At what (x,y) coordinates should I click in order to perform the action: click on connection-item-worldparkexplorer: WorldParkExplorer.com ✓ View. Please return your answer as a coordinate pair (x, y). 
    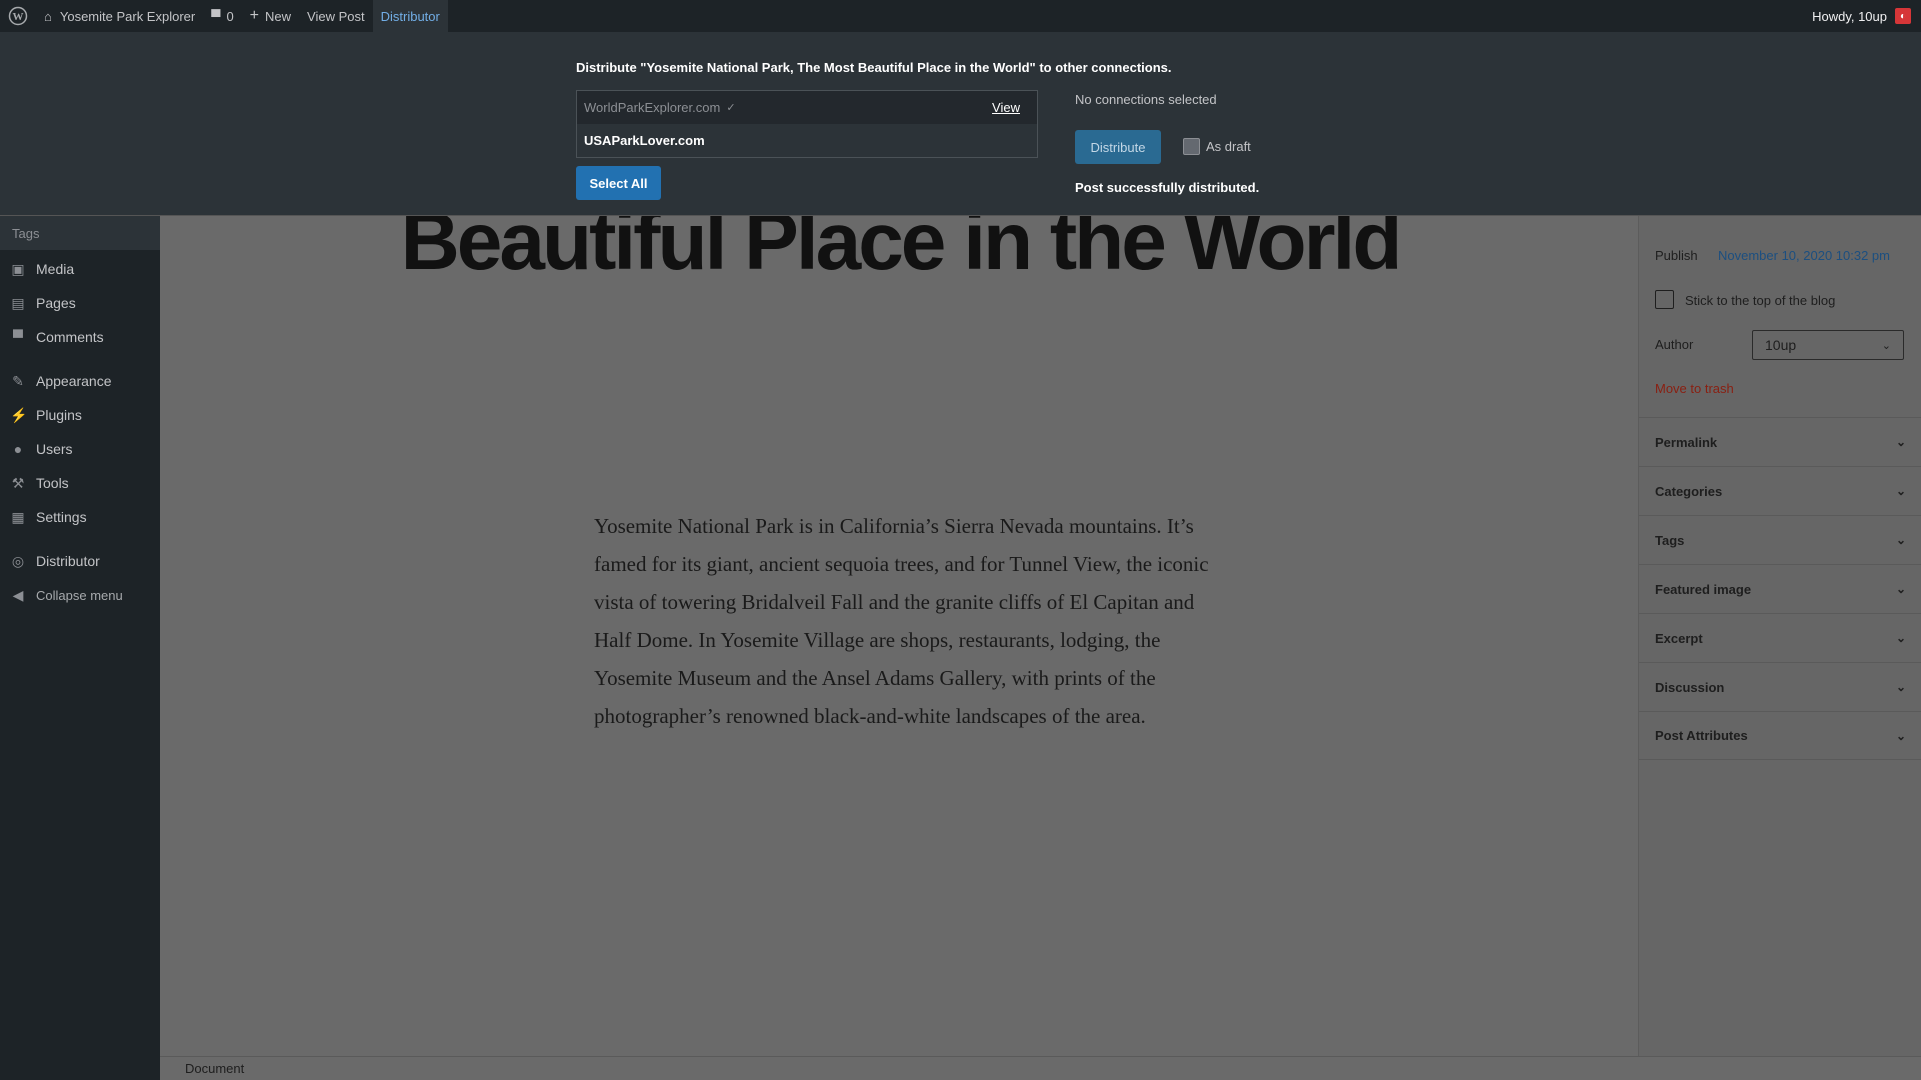
    Looking at the image, I should click on (807, 107).